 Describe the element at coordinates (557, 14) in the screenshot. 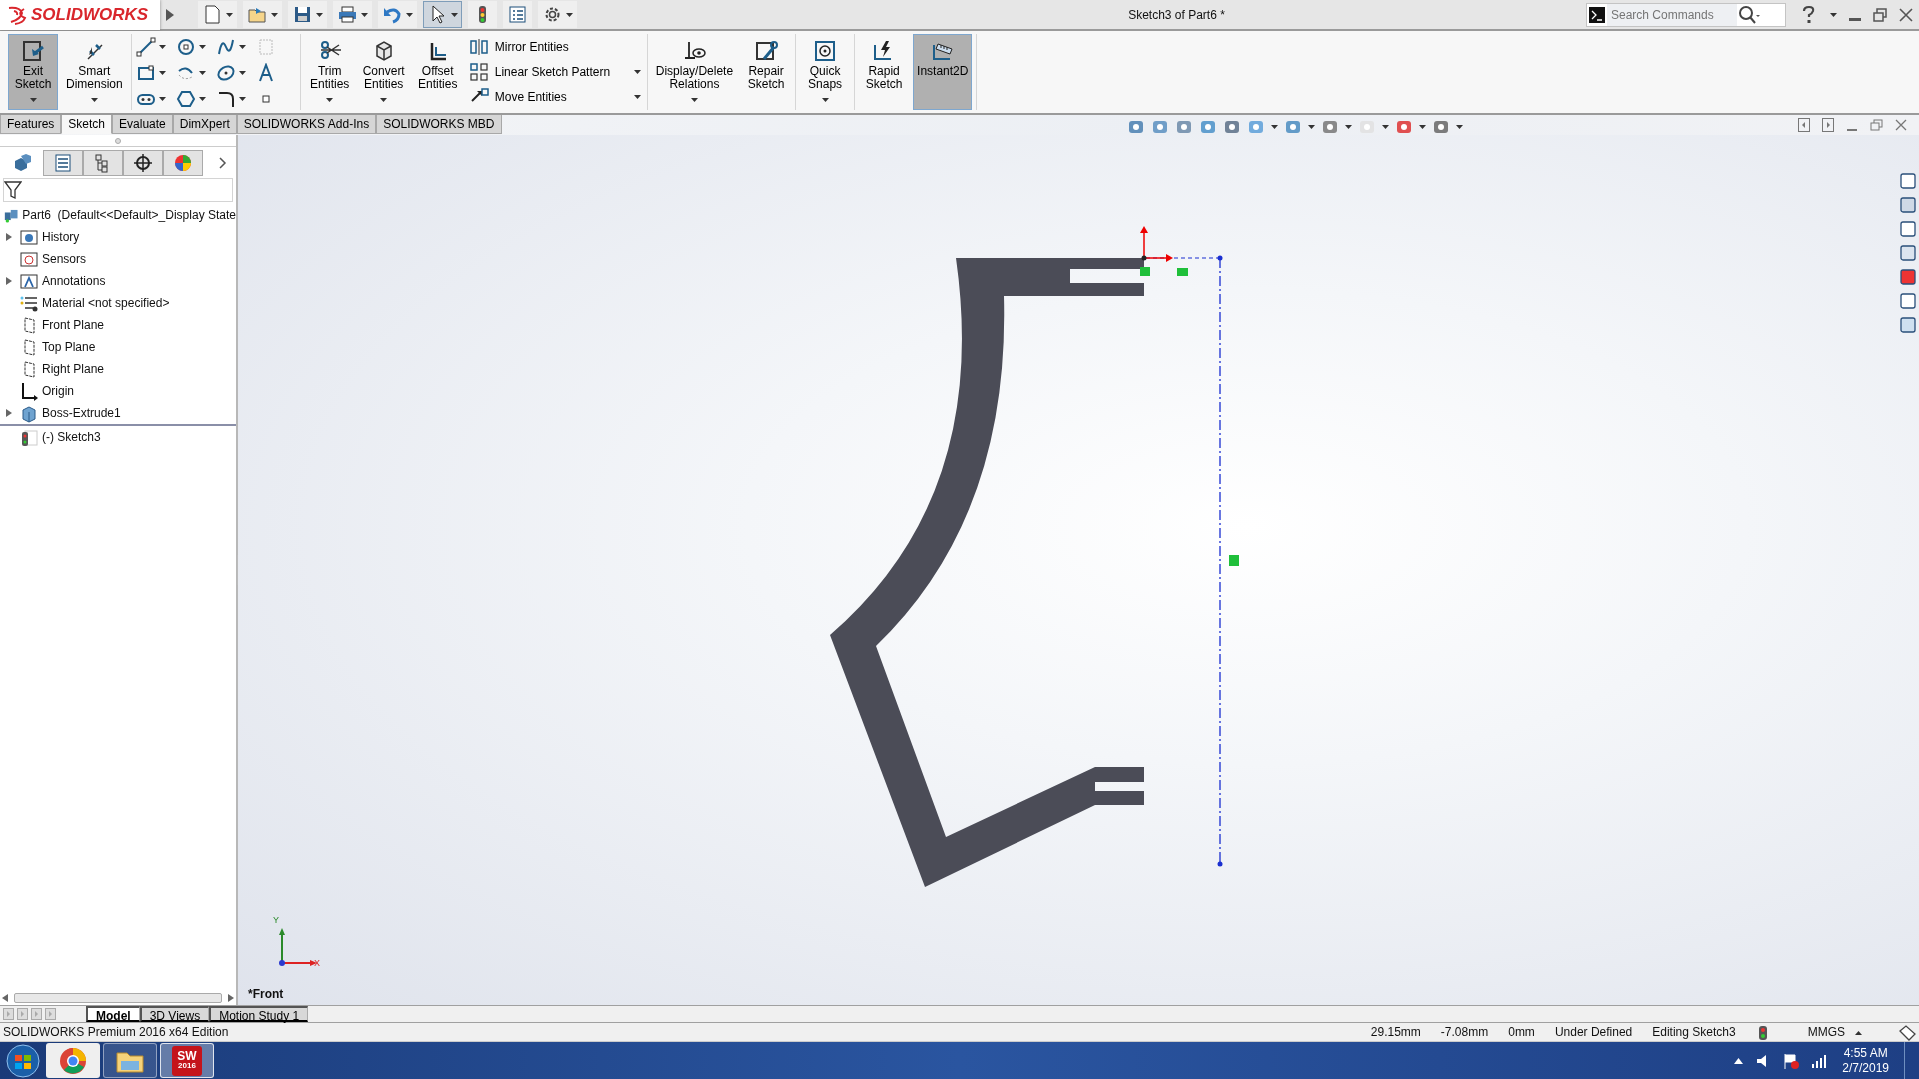

I see `settings-button` at that location.